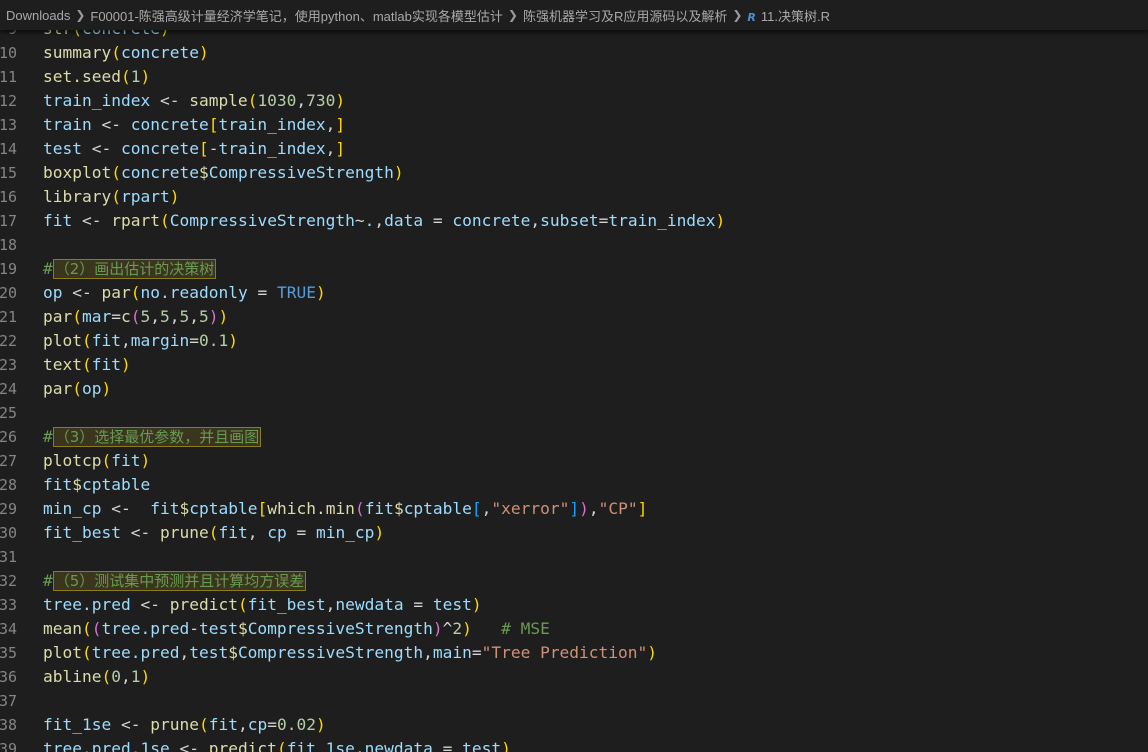  I want to click on code-text: par(mar=c(5,5,5,5)), so click(136, 316).